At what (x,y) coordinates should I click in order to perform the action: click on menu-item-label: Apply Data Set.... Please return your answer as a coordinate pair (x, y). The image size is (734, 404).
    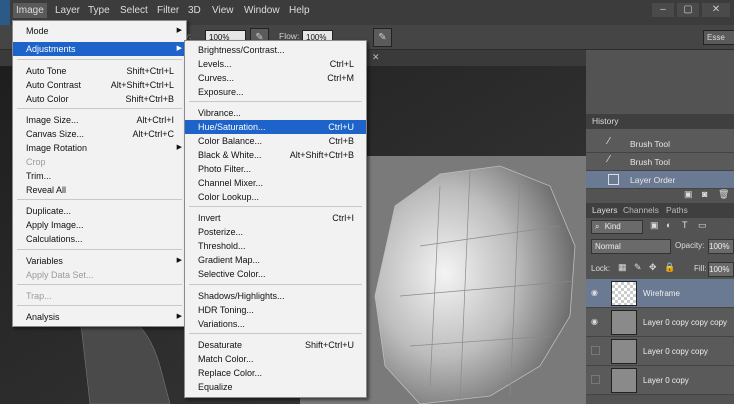
    Looking at the image, I should click on (60, 275).